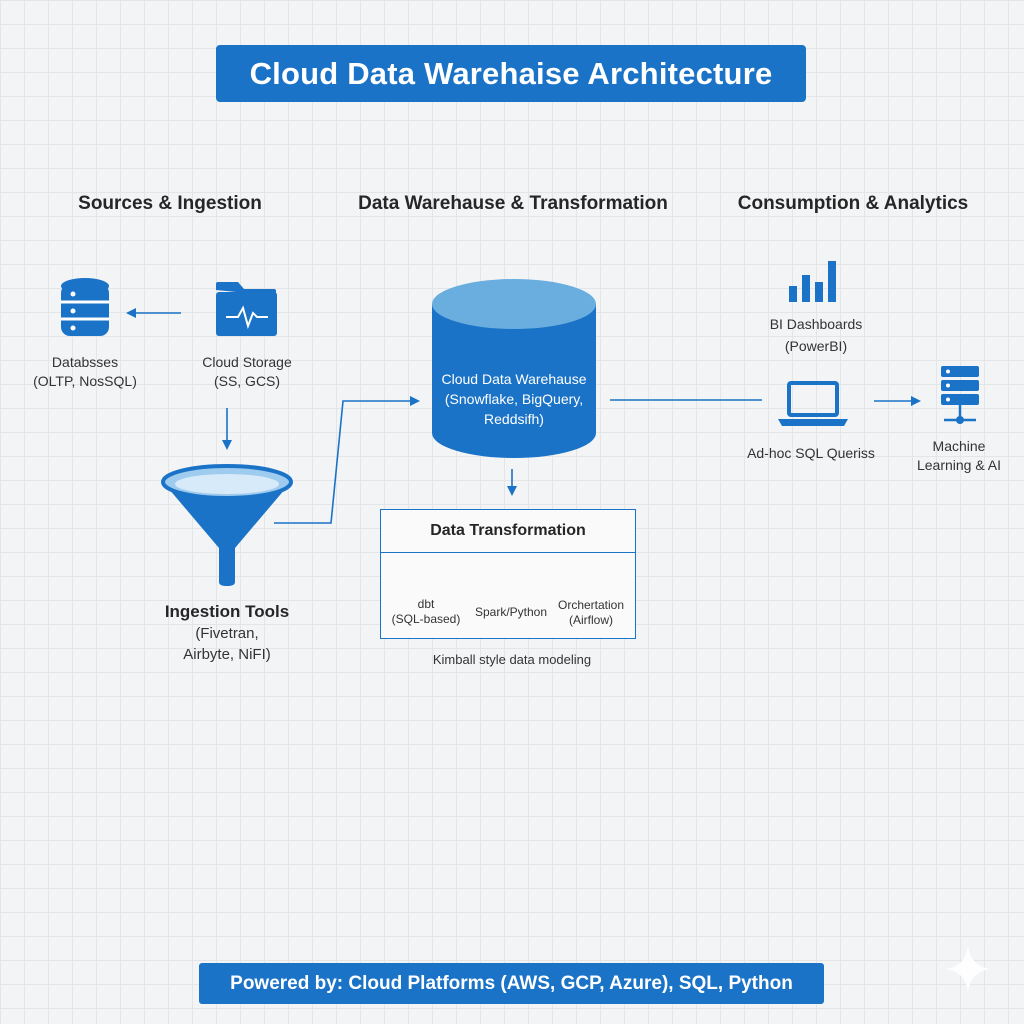 The height and width of the screenshot is (1024, 1024). Describe the element at coordinates (812, 281) in the screenshot. I see `bar-chart-icon` at that location.